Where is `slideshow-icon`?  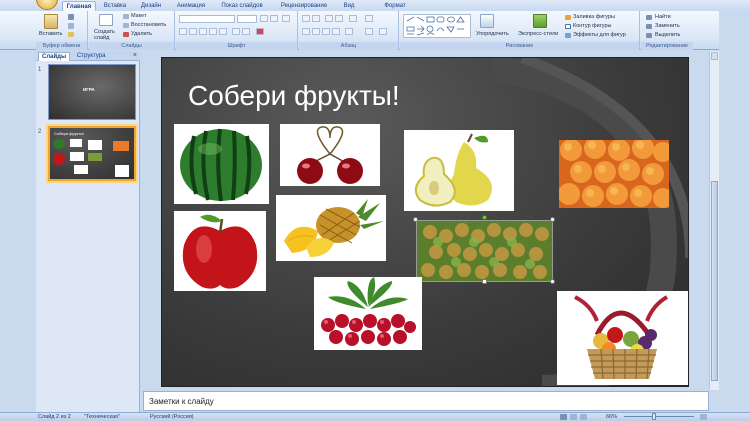
slideshow-icon is located at coordinates (583, 417).